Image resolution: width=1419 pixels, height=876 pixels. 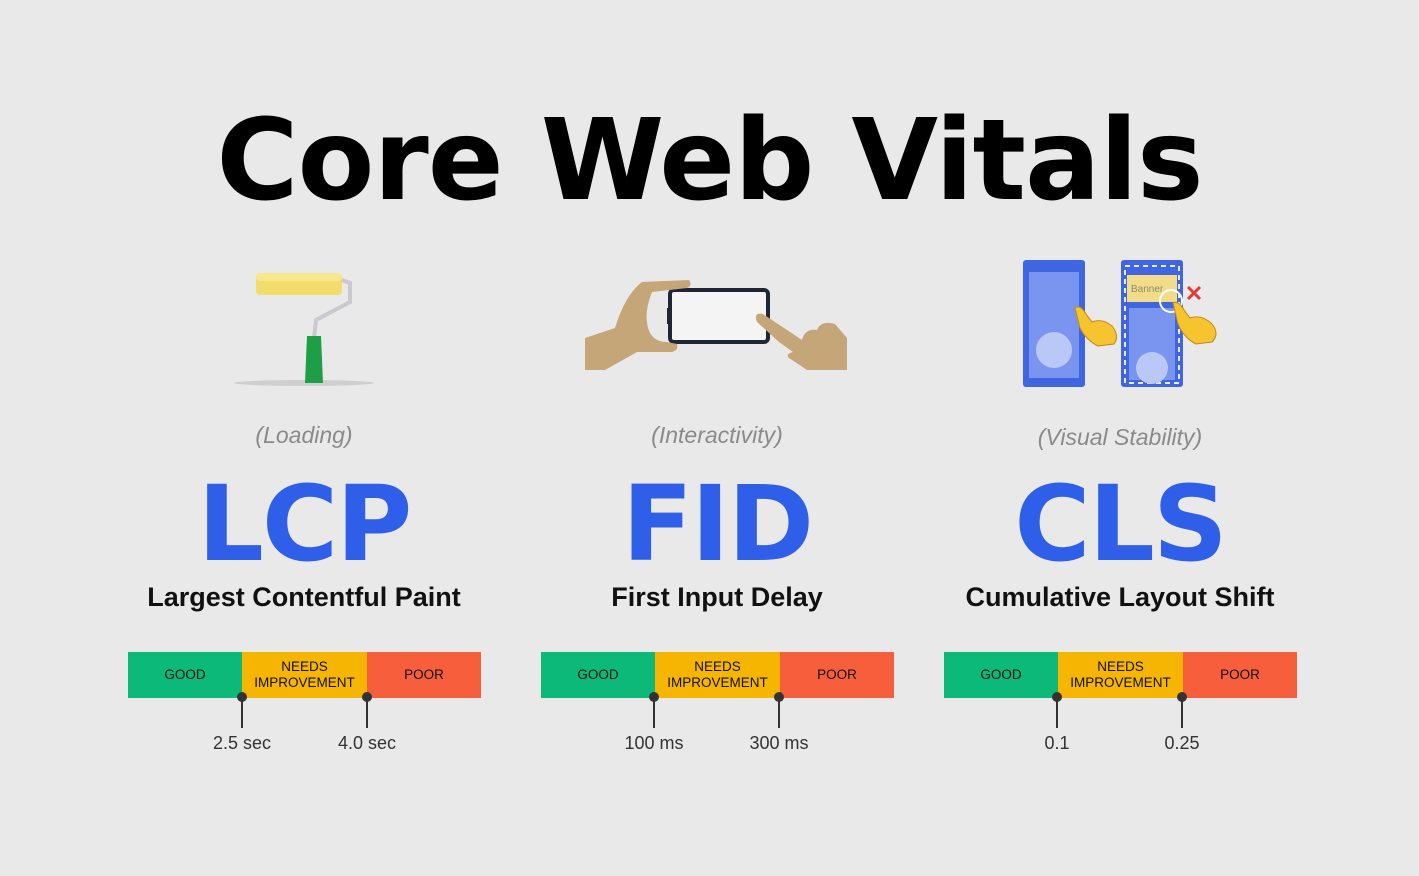 I want to click on metric-full-name: Largest Contentful Paint, so click(x=304, y=597).